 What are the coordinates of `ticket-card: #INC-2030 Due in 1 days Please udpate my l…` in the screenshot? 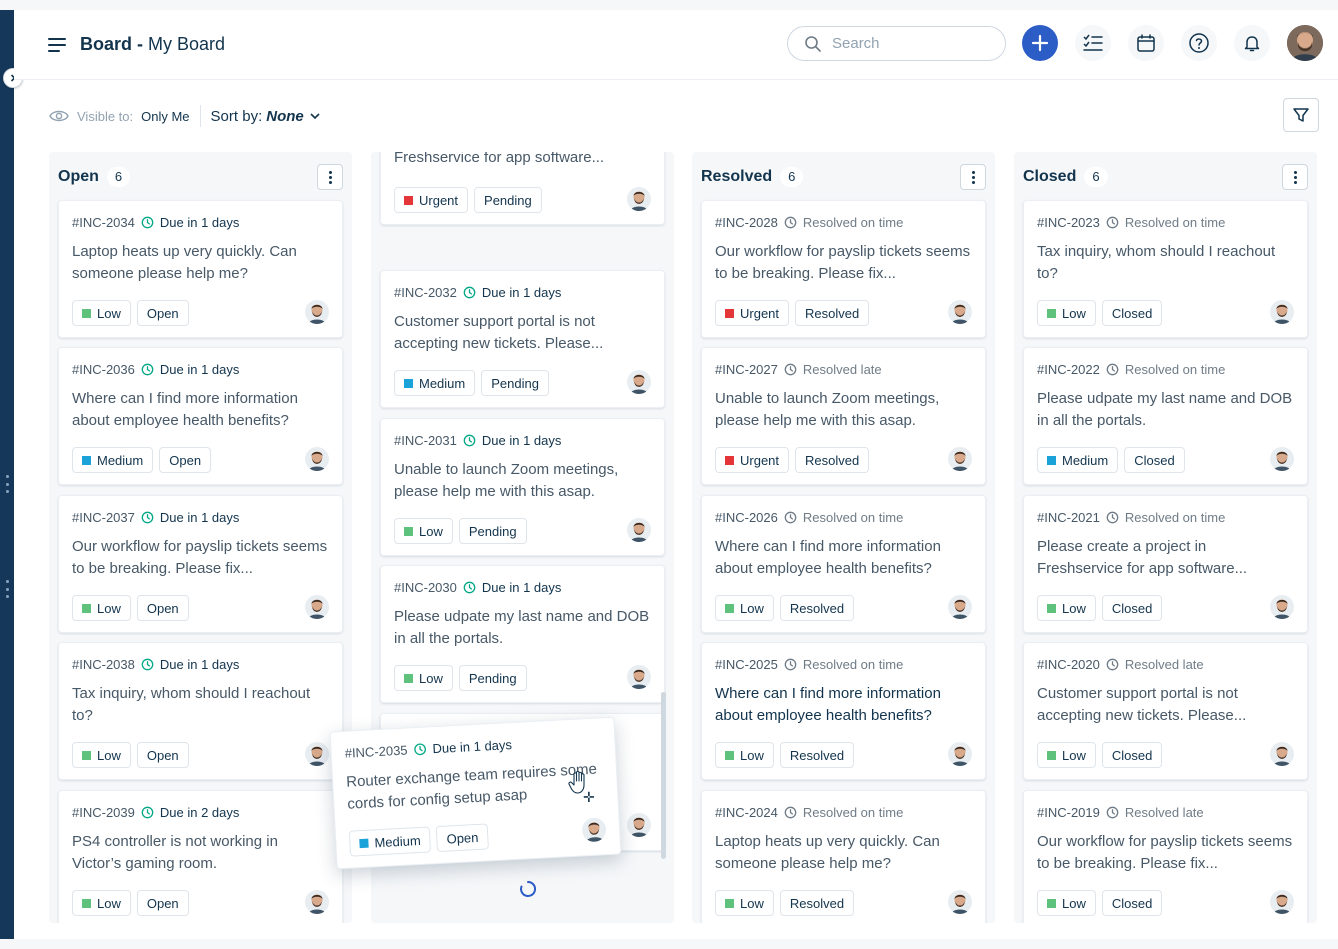 It's located at (522, 634).